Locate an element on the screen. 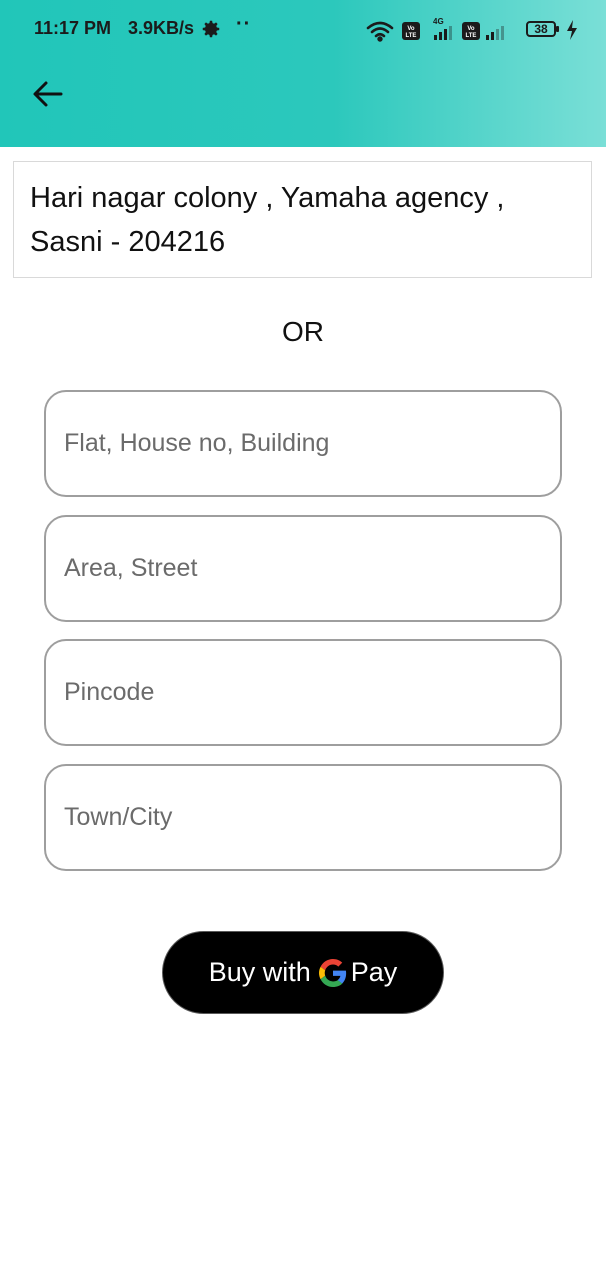 The width and height of the screenshot is (606, 1280). pay-label: Pay is located at coordinates (374, 972).